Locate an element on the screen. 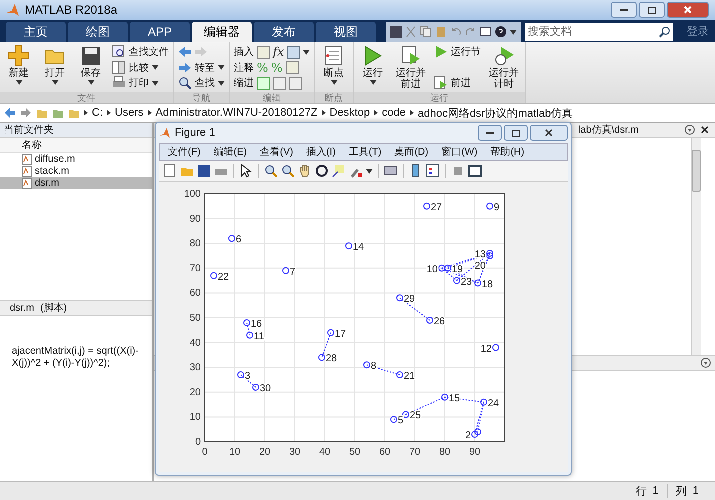 The width and height of the screenshot is (715, 500). address-bar: C: Users Administrator.WIN7U-20180127Z Desktop code adhoc网络dsr协议的matlab仿真 is located at coordinates (357, 113).